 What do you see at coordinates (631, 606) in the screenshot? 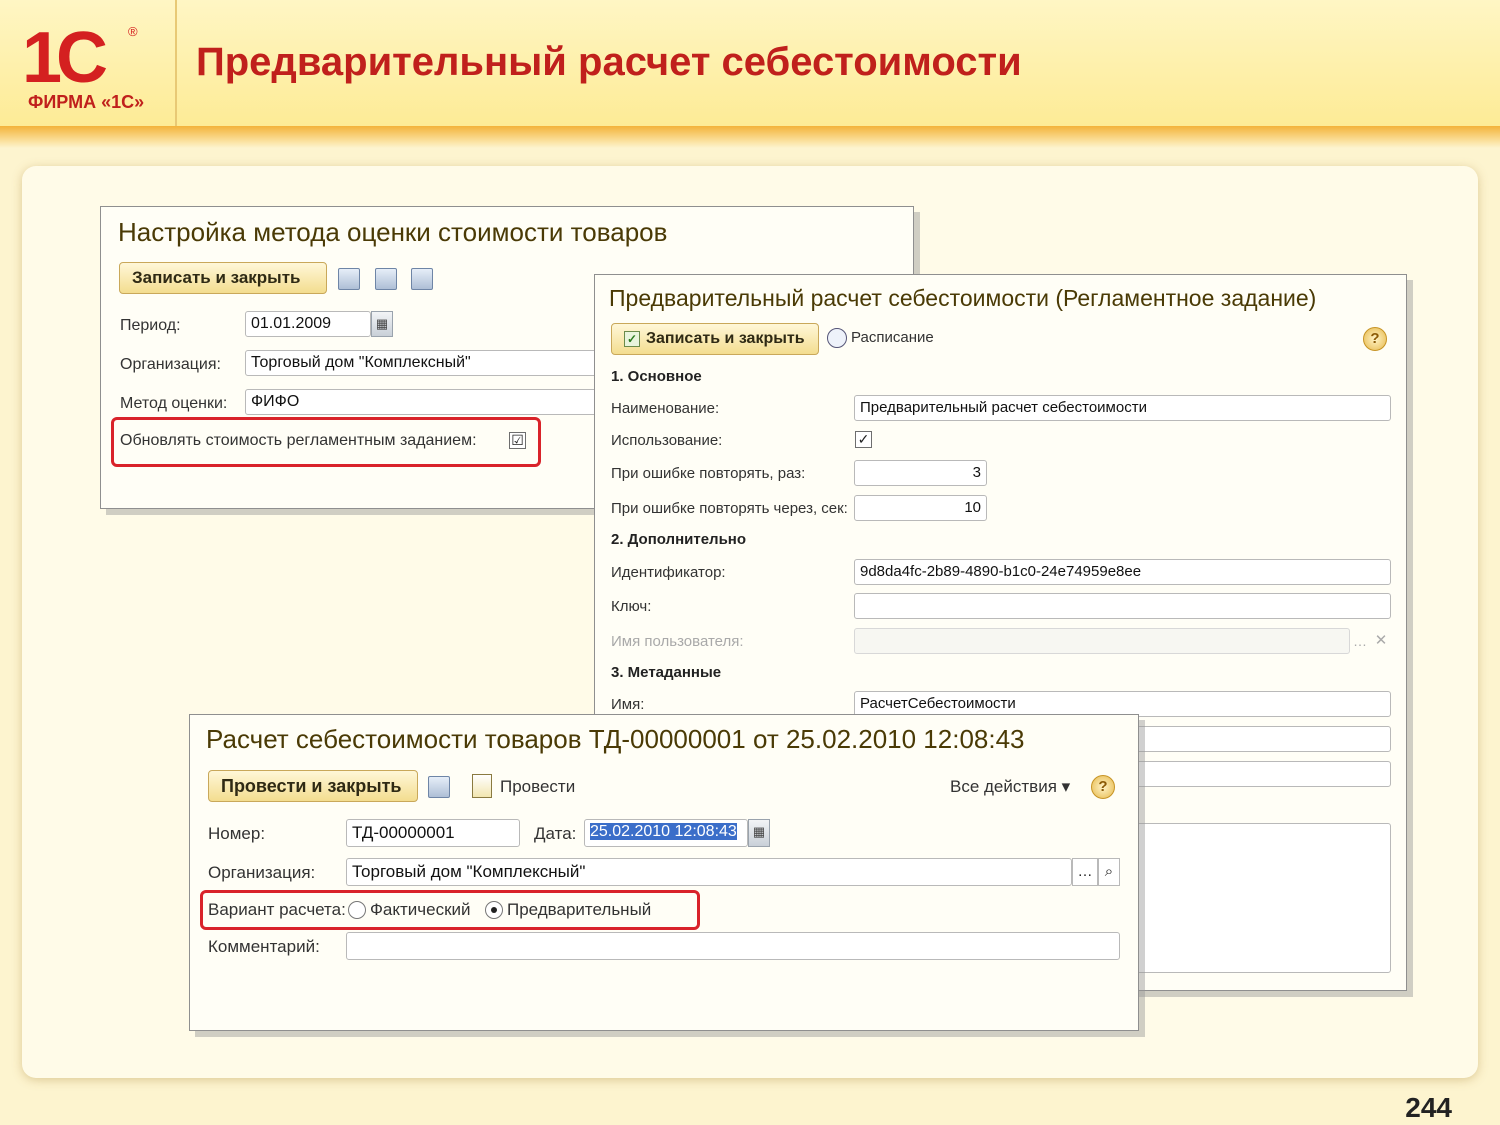
I see `key-label: Ключ:` at bounding box center [631, 606].